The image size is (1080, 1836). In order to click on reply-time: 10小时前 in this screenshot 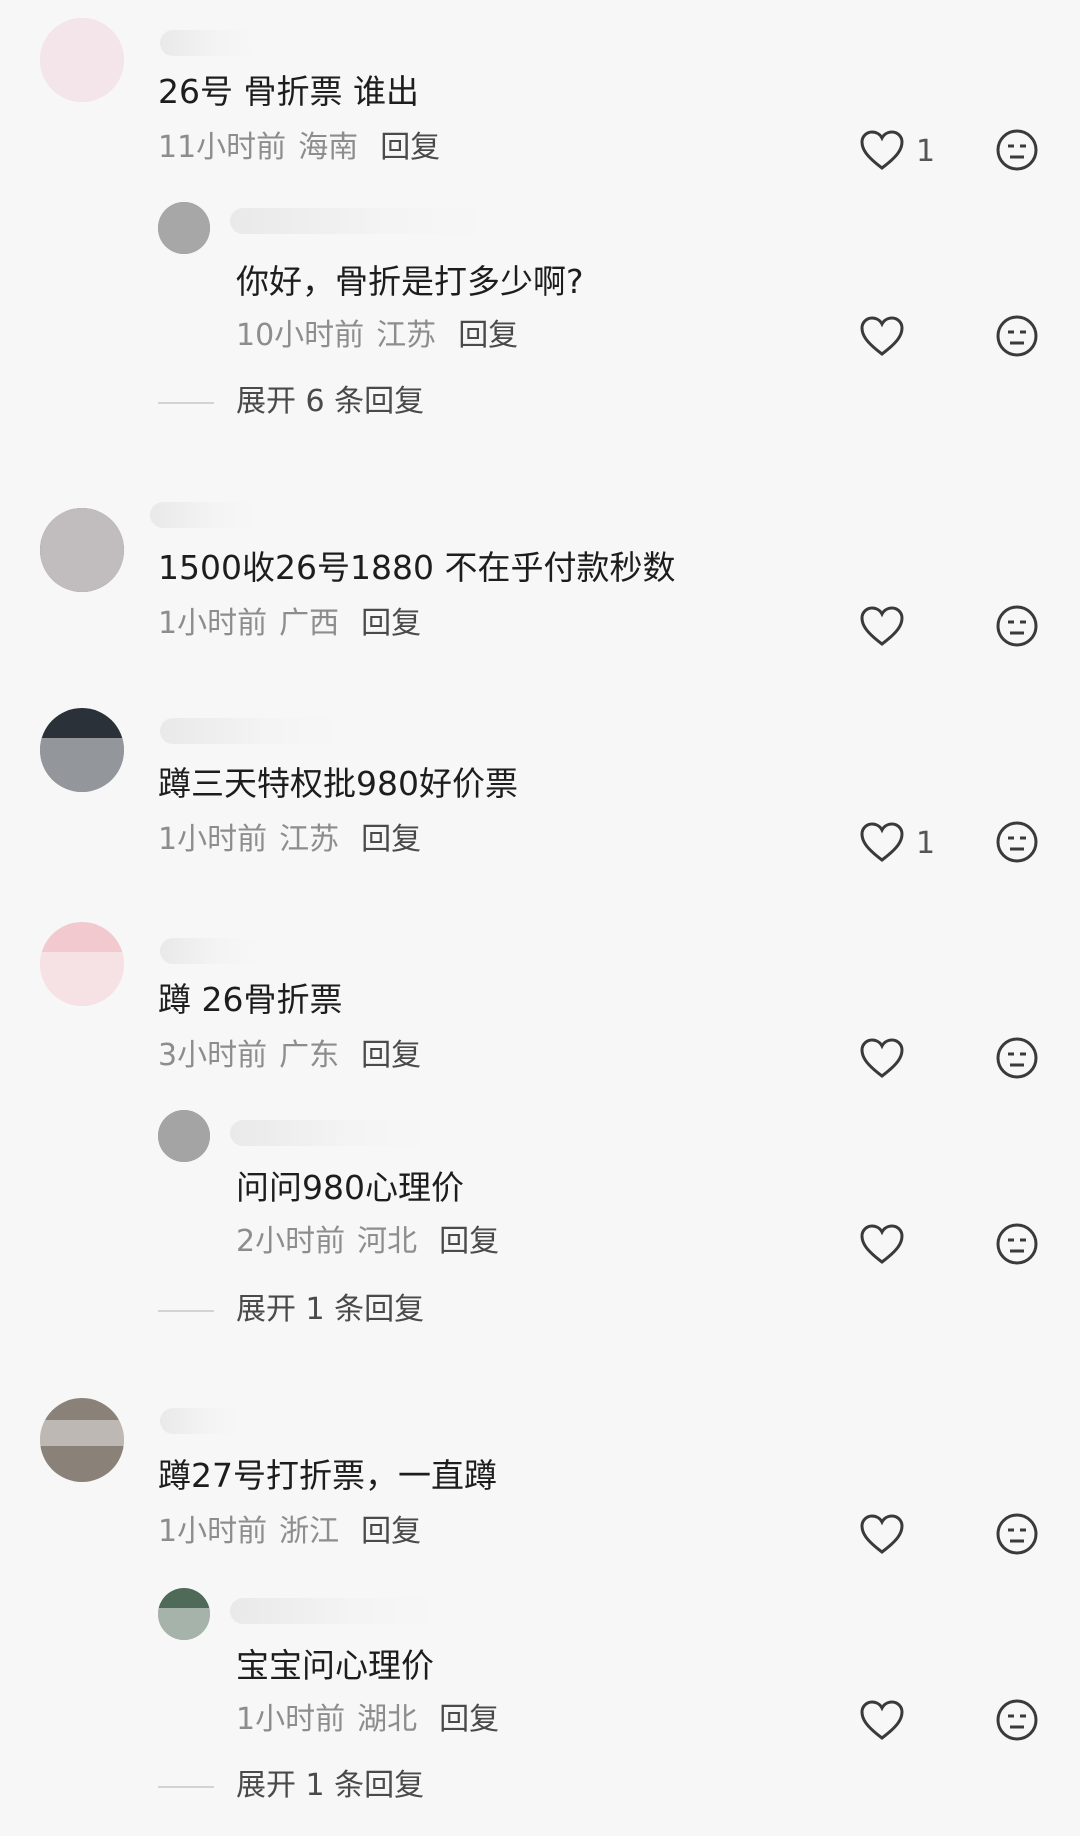, I will do `click(300, 335)`.